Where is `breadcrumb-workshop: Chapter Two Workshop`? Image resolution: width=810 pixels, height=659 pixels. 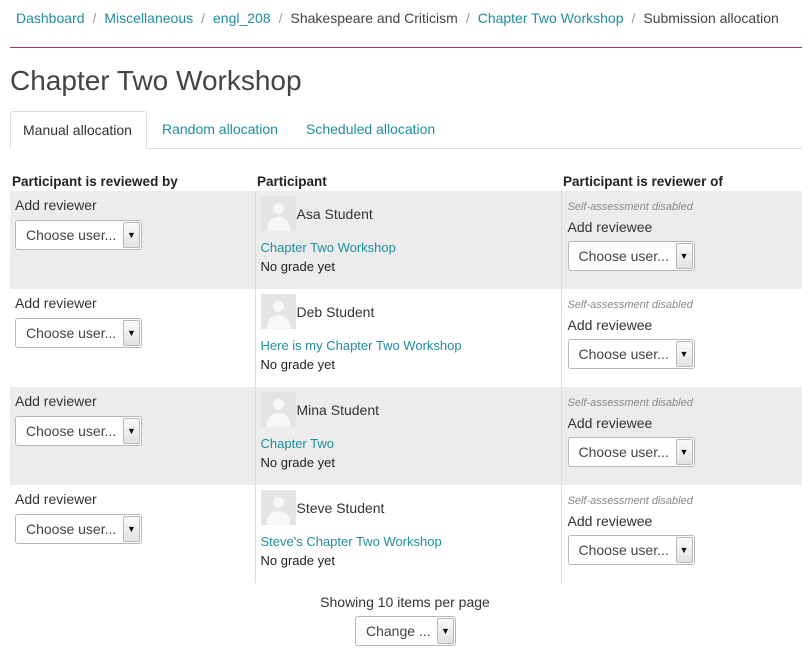 breadcrumb-workshop: Chapter Two Workshop is located at coordinates (551, 18).